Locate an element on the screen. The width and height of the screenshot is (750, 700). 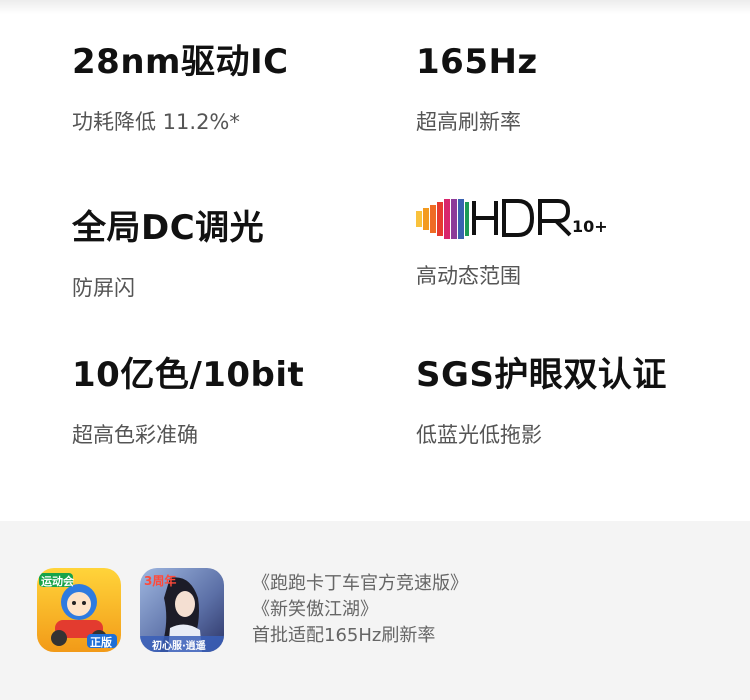
feature-refresh-rate: 165Hz 超高刷新率 is located at coordinates (576, 88).